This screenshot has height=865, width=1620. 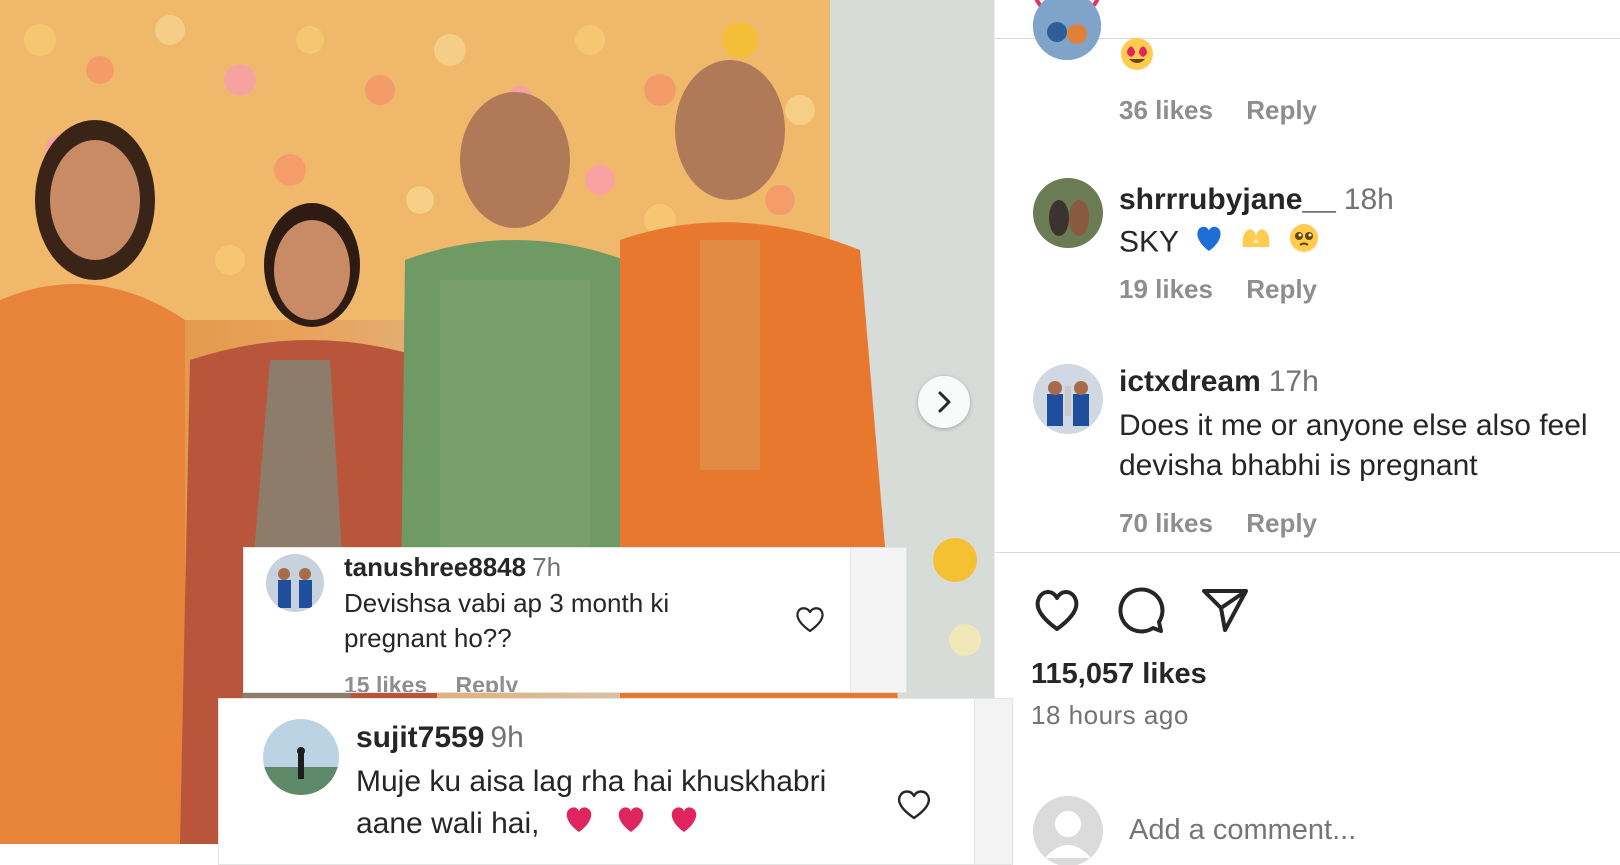 I want to click on smiling-face-heart-eyes-emoji, so click(x=1137, y=54).